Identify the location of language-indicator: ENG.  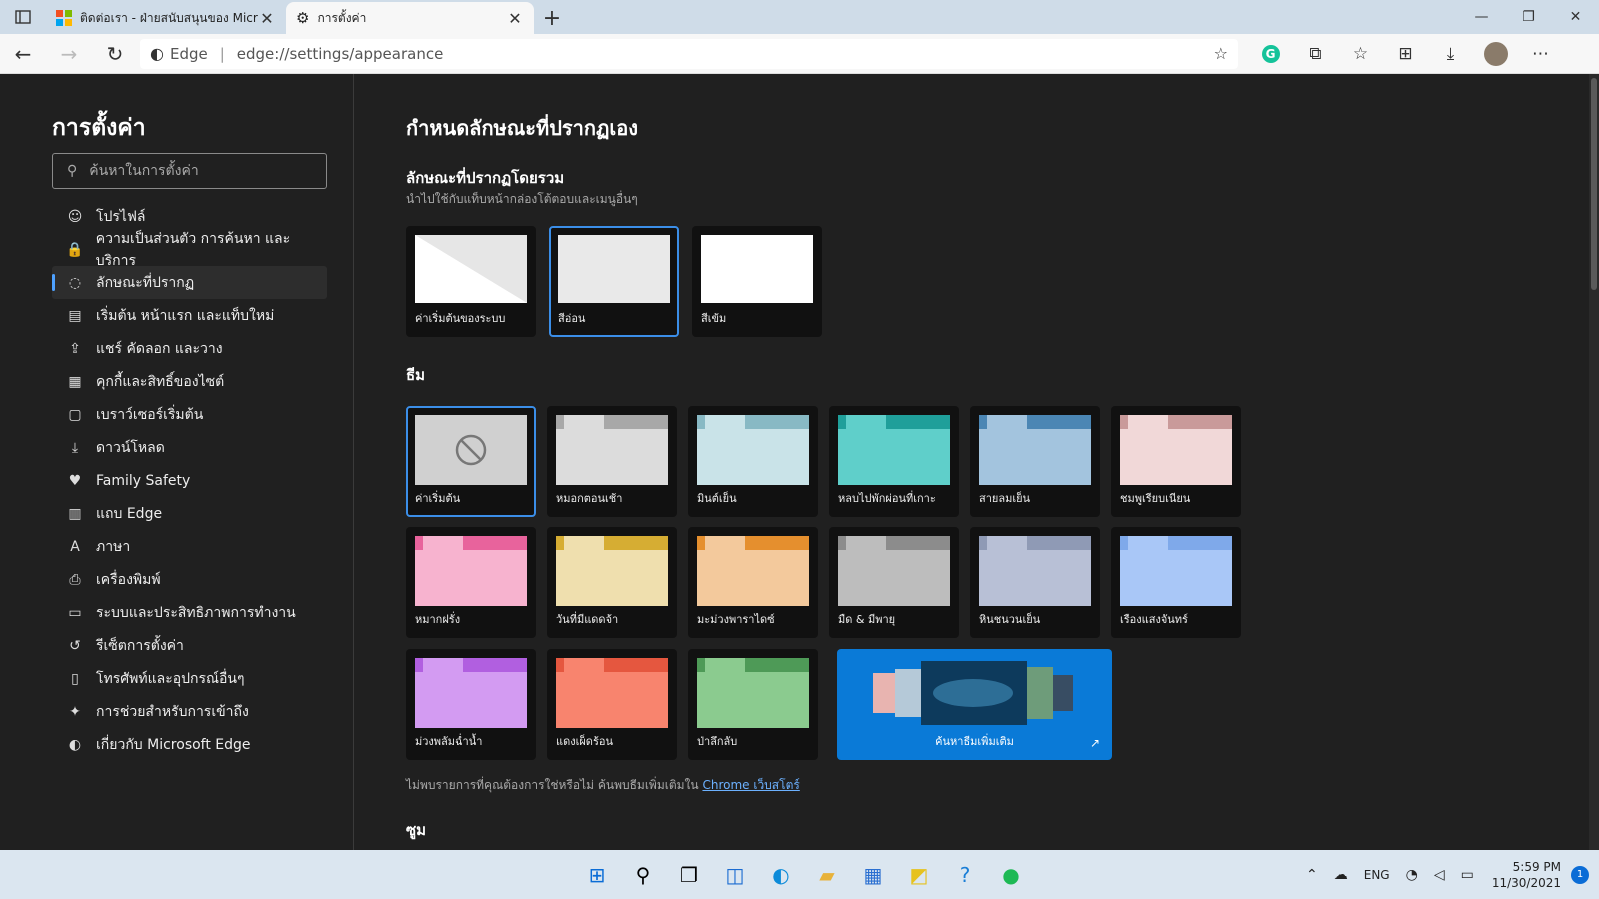
(1377, 875).